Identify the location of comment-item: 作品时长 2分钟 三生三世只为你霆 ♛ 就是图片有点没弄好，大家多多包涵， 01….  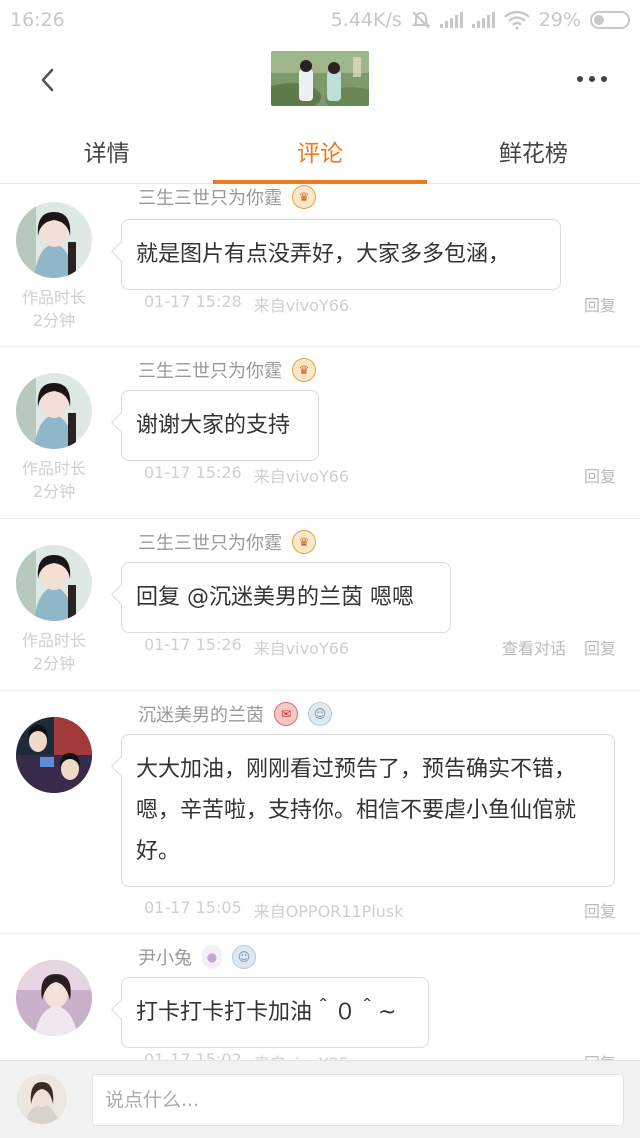
(320, 265).